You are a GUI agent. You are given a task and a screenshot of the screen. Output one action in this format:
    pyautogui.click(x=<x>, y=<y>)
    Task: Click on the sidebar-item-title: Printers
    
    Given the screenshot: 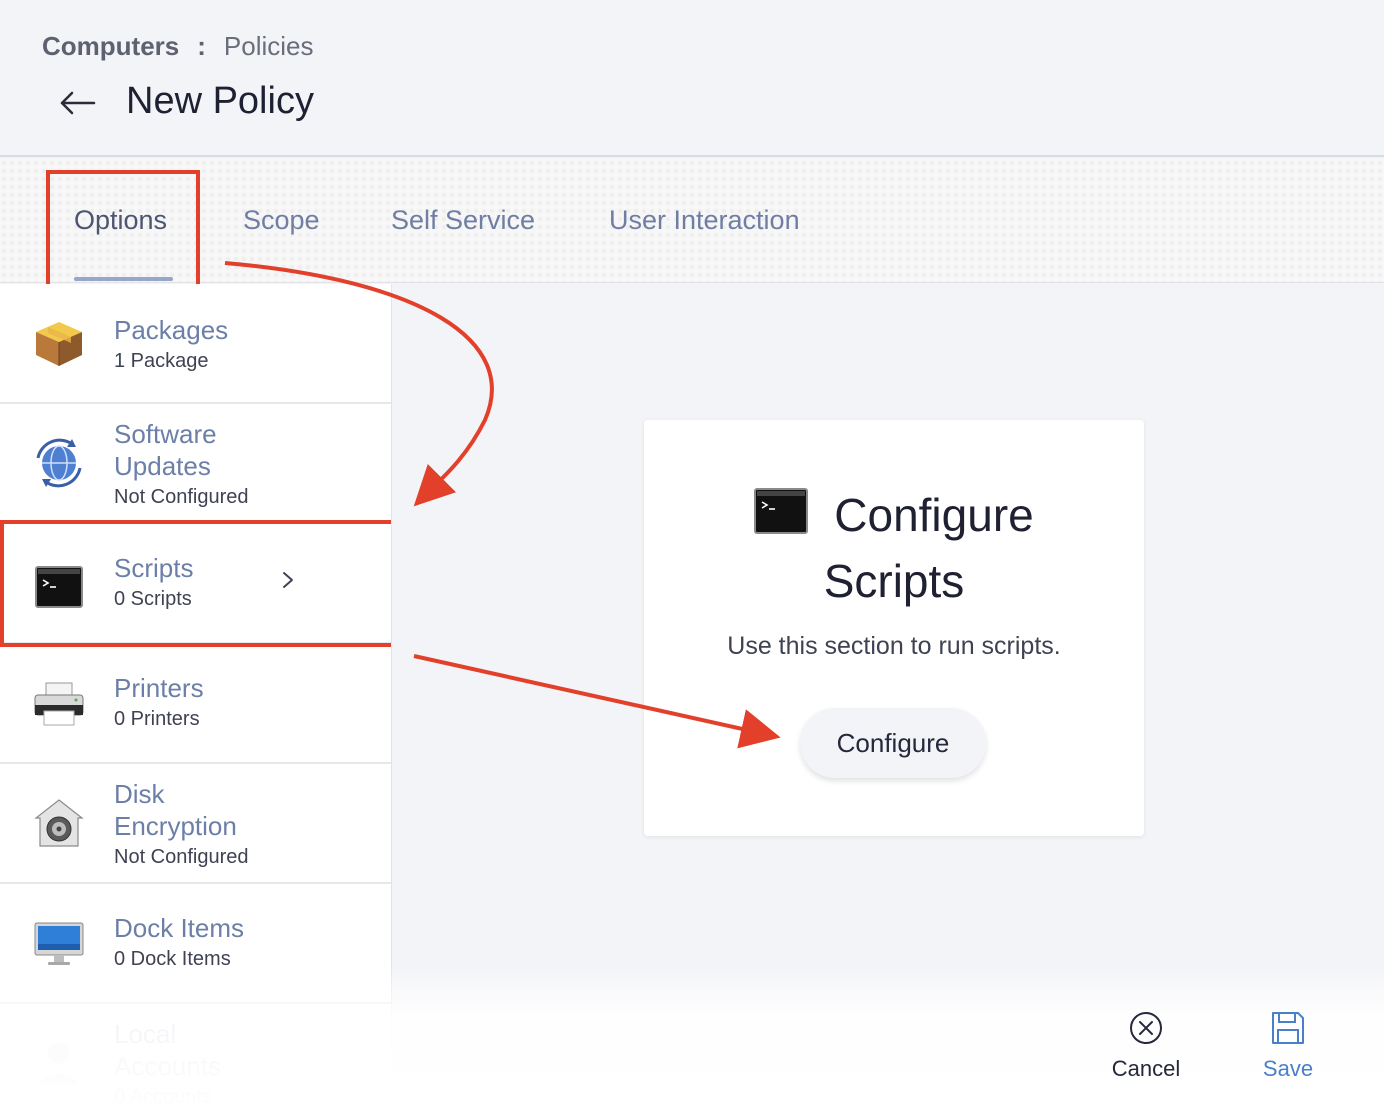 What is the action you would take?
    pyautogui.click(x=159, y=688)
    